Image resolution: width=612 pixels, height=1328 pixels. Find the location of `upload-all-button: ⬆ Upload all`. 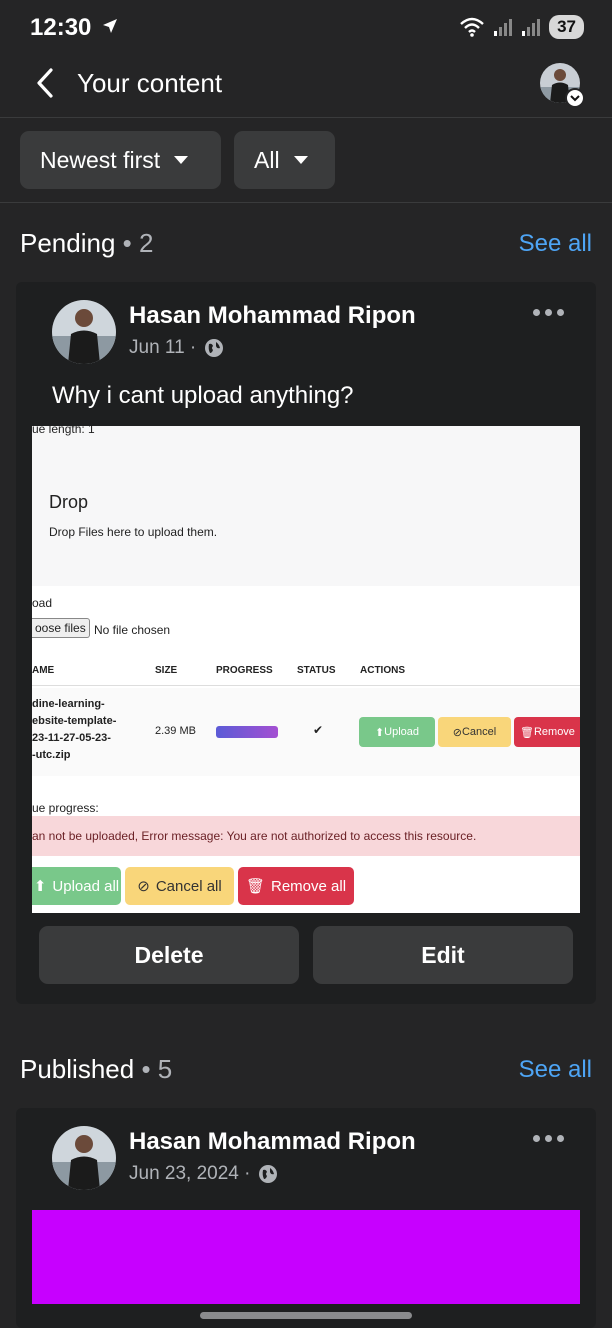

upload-all-button: ⬆ Upload all is located at coordinates (76, 886).